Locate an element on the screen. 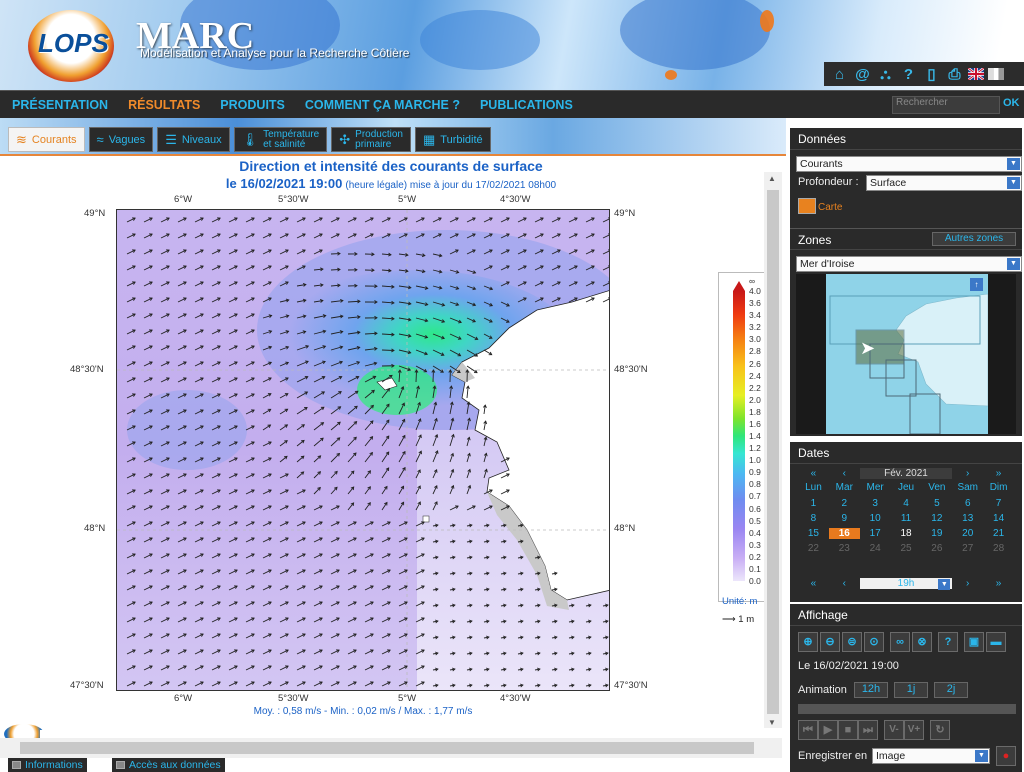  loop-icon: ↻ is located at coordinates (940, 730).